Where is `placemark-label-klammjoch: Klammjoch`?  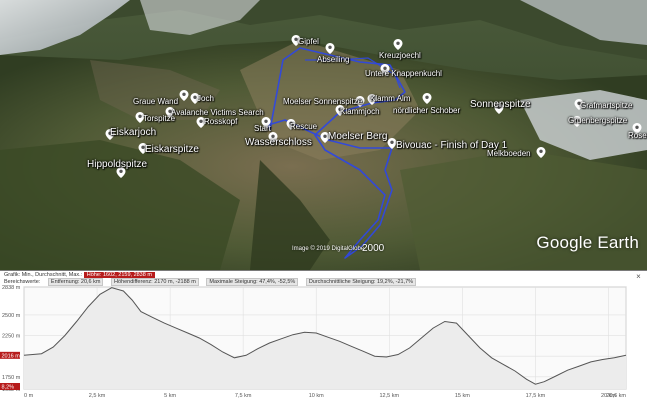
placemark-label-klammjoch: Klammjoch is located at coordinates (360, 112).